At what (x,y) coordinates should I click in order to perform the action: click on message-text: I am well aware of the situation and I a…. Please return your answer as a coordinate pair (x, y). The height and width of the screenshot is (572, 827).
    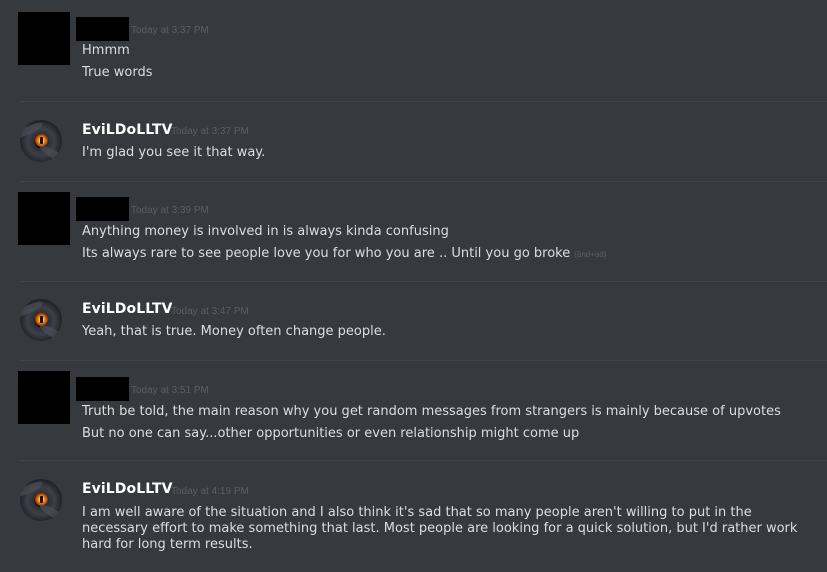
    Looking at the image, I should click on (440, 528).